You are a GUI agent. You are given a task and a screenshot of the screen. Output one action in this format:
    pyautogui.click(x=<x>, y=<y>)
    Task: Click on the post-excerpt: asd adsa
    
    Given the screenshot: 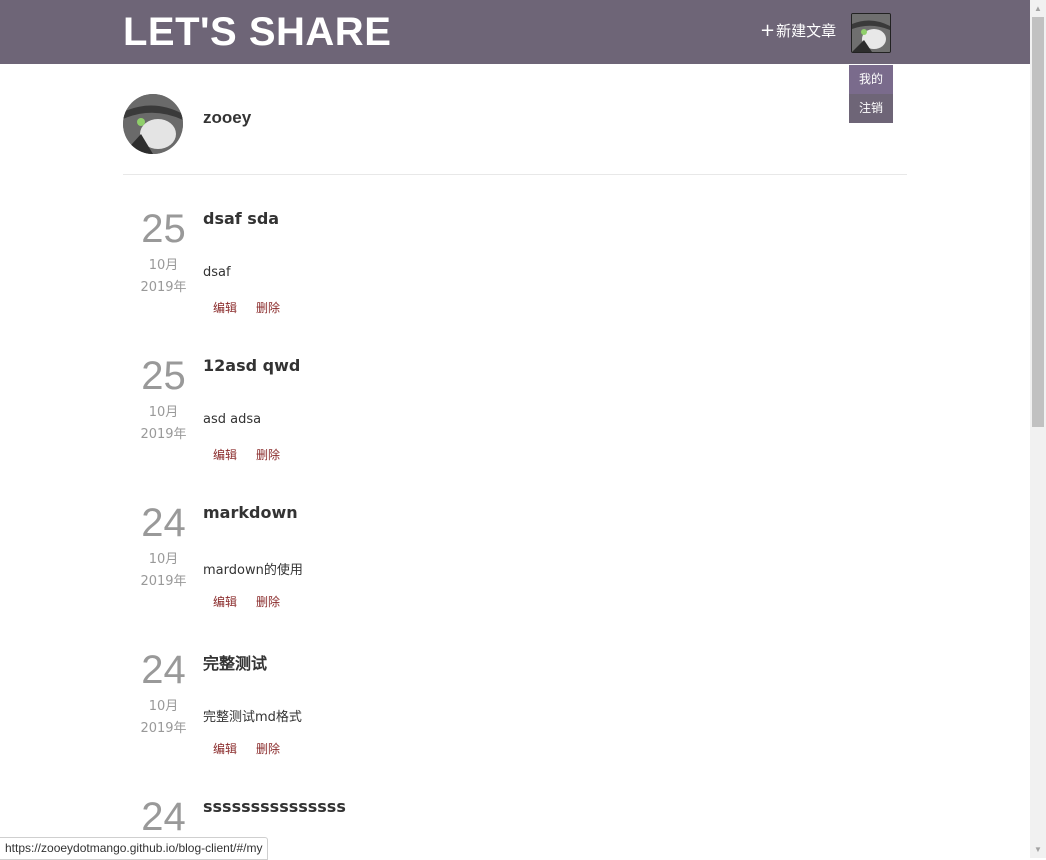 What is the action you would take?
    pyautogui.click(x=232, y=419)
    